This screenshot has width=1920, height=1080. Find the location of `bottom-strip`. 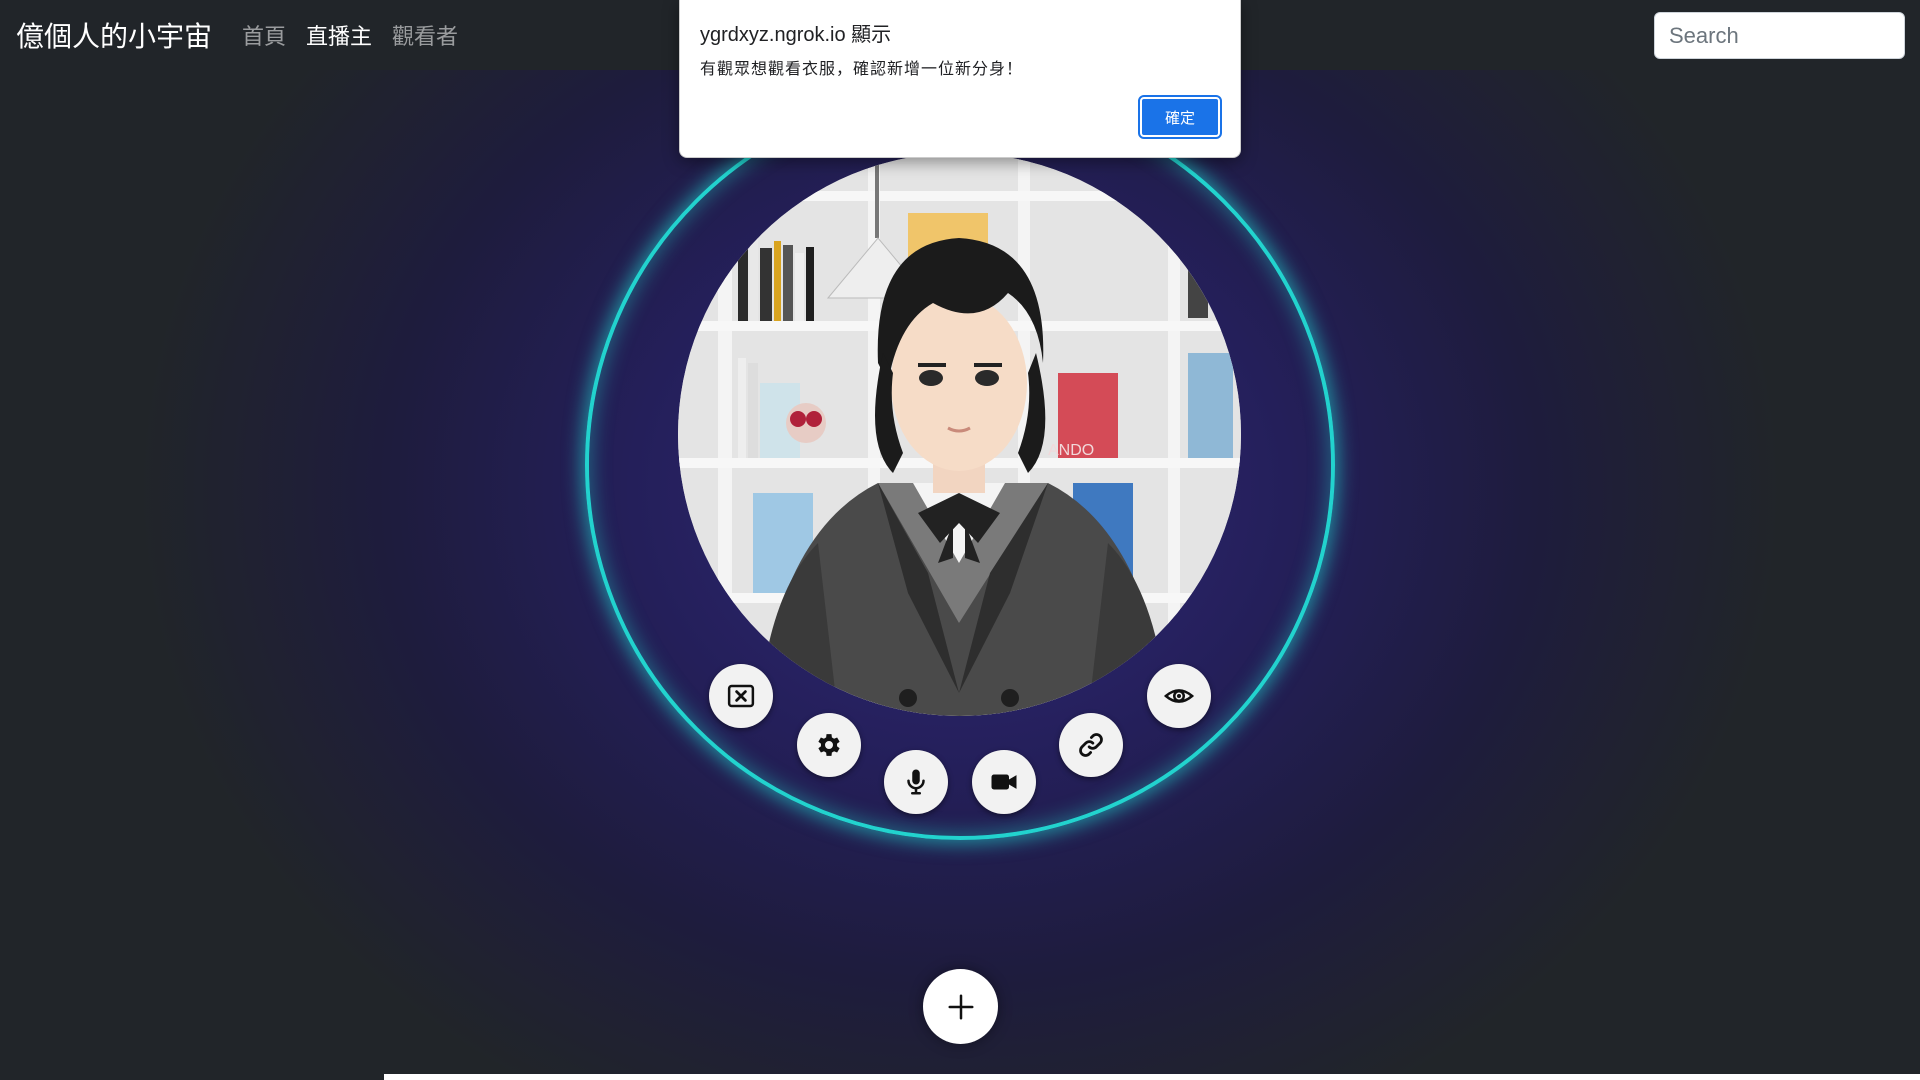

bottom-strip is located at coordinates (1152, 1077).